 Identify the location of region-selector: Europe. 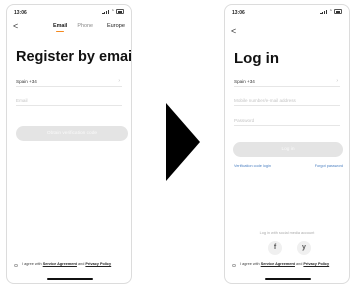
(116, 26).